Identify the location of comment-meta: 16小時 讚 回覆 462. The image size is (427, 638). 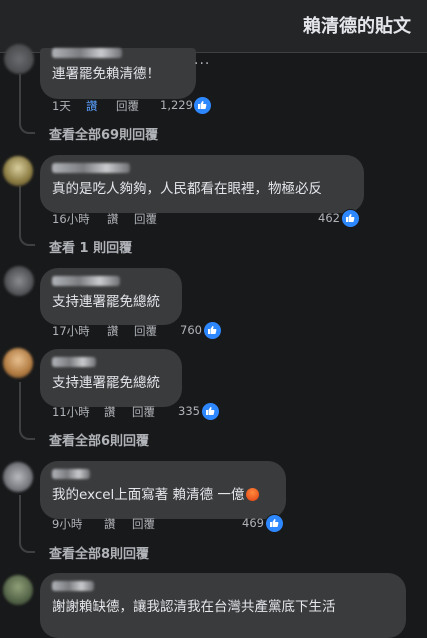
(202, 219).